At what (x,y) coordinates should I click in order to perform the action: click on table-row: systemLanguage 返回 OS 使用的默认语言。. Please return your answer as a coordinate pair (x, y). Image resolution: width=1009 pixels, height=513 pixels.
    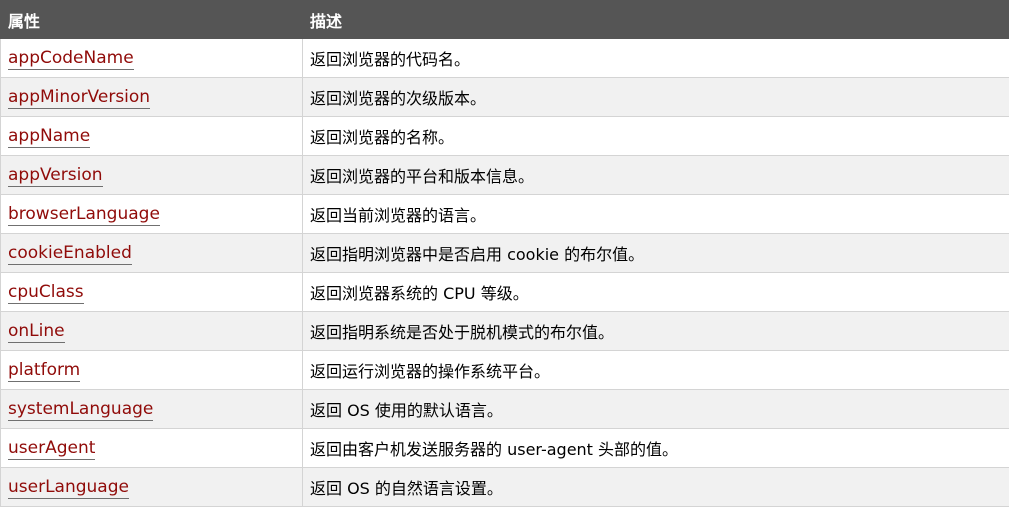
    Looking at the image, I should click on (504, 409).